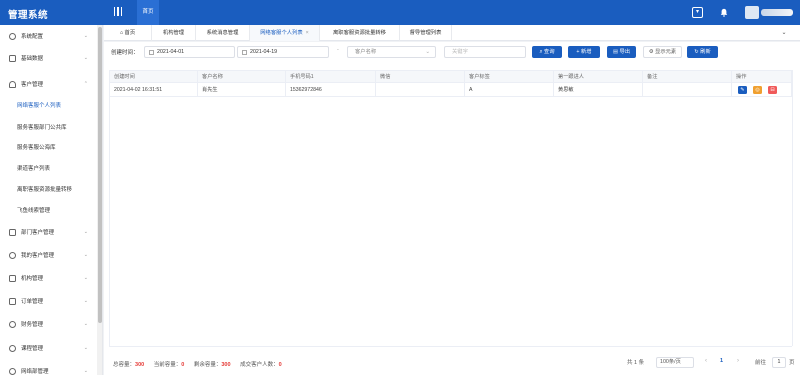  Describe the element at coordinates (121, 33) in the screenshot. I see `home-icon: ⌂` at that location.